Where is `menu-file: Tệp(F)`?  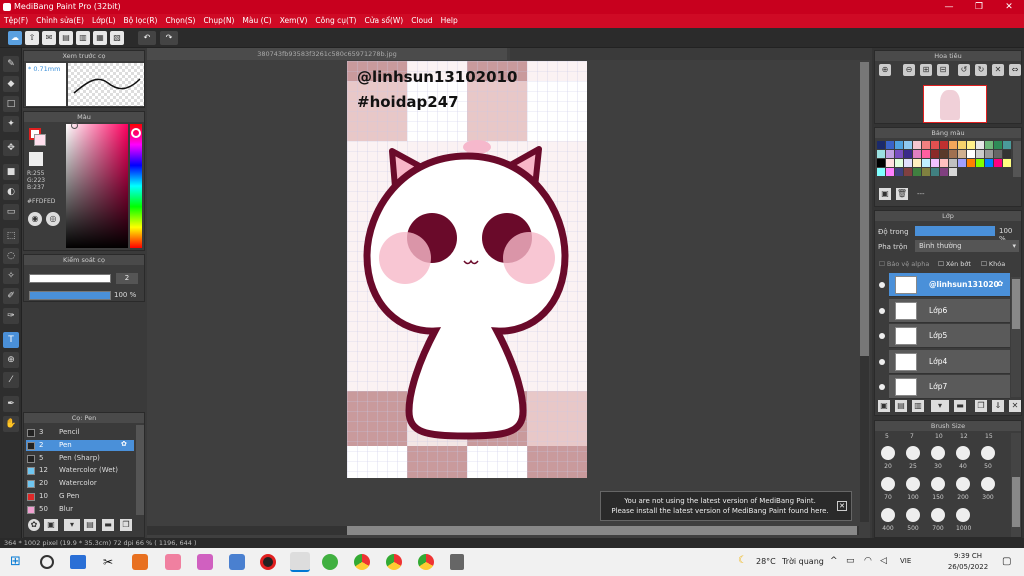
menu-file: Tệp(F) is located at coordinates (16, 20).